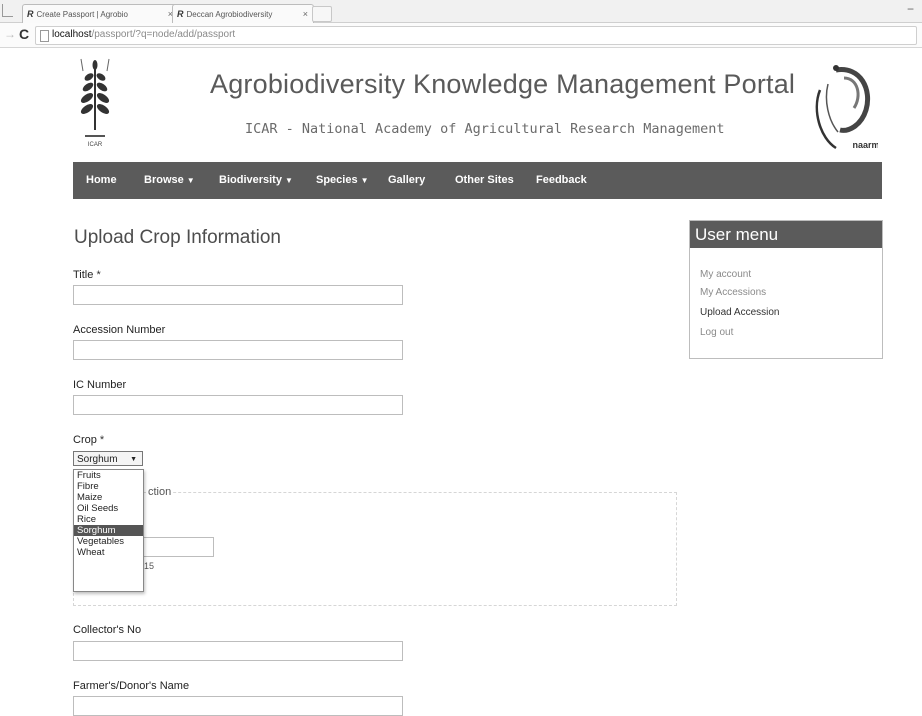  I want to click on collectors-no-label: Collector's No, so click(107, 630).